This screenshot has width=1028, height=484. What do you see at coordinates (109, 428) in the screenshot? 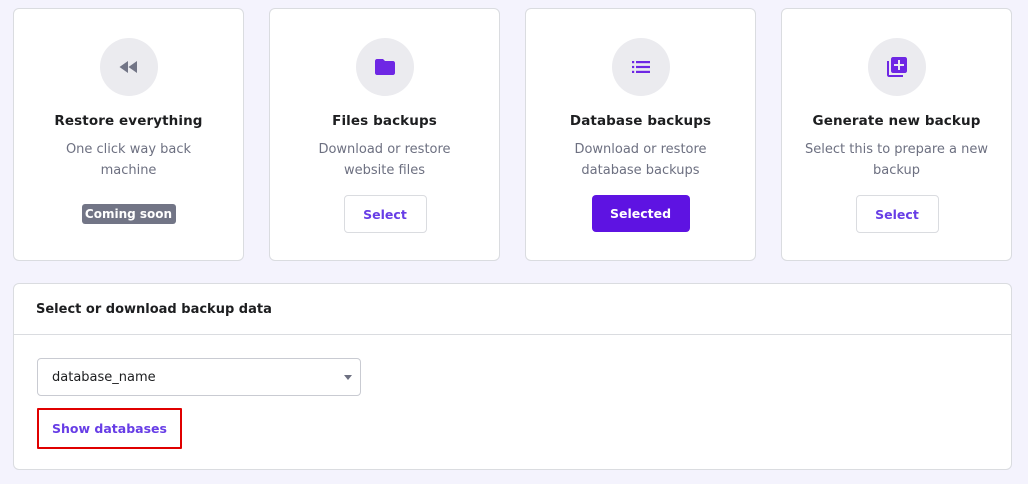
I see `show-databases-button: Show databases` at bounding box center [109, 428].